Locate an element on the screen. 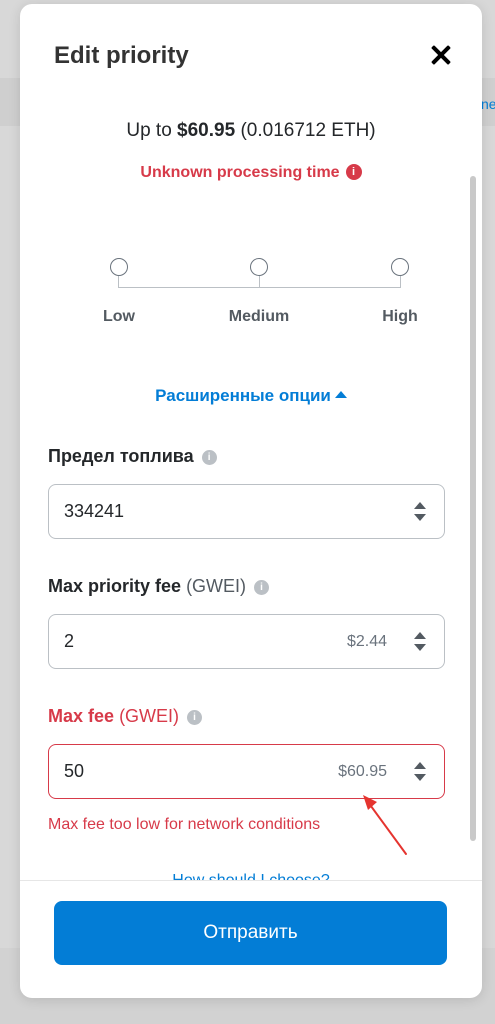 This screenshot has height=1024, width=495. processing-time-warning: Unknown processing time i is located at coordinates (251, 173).